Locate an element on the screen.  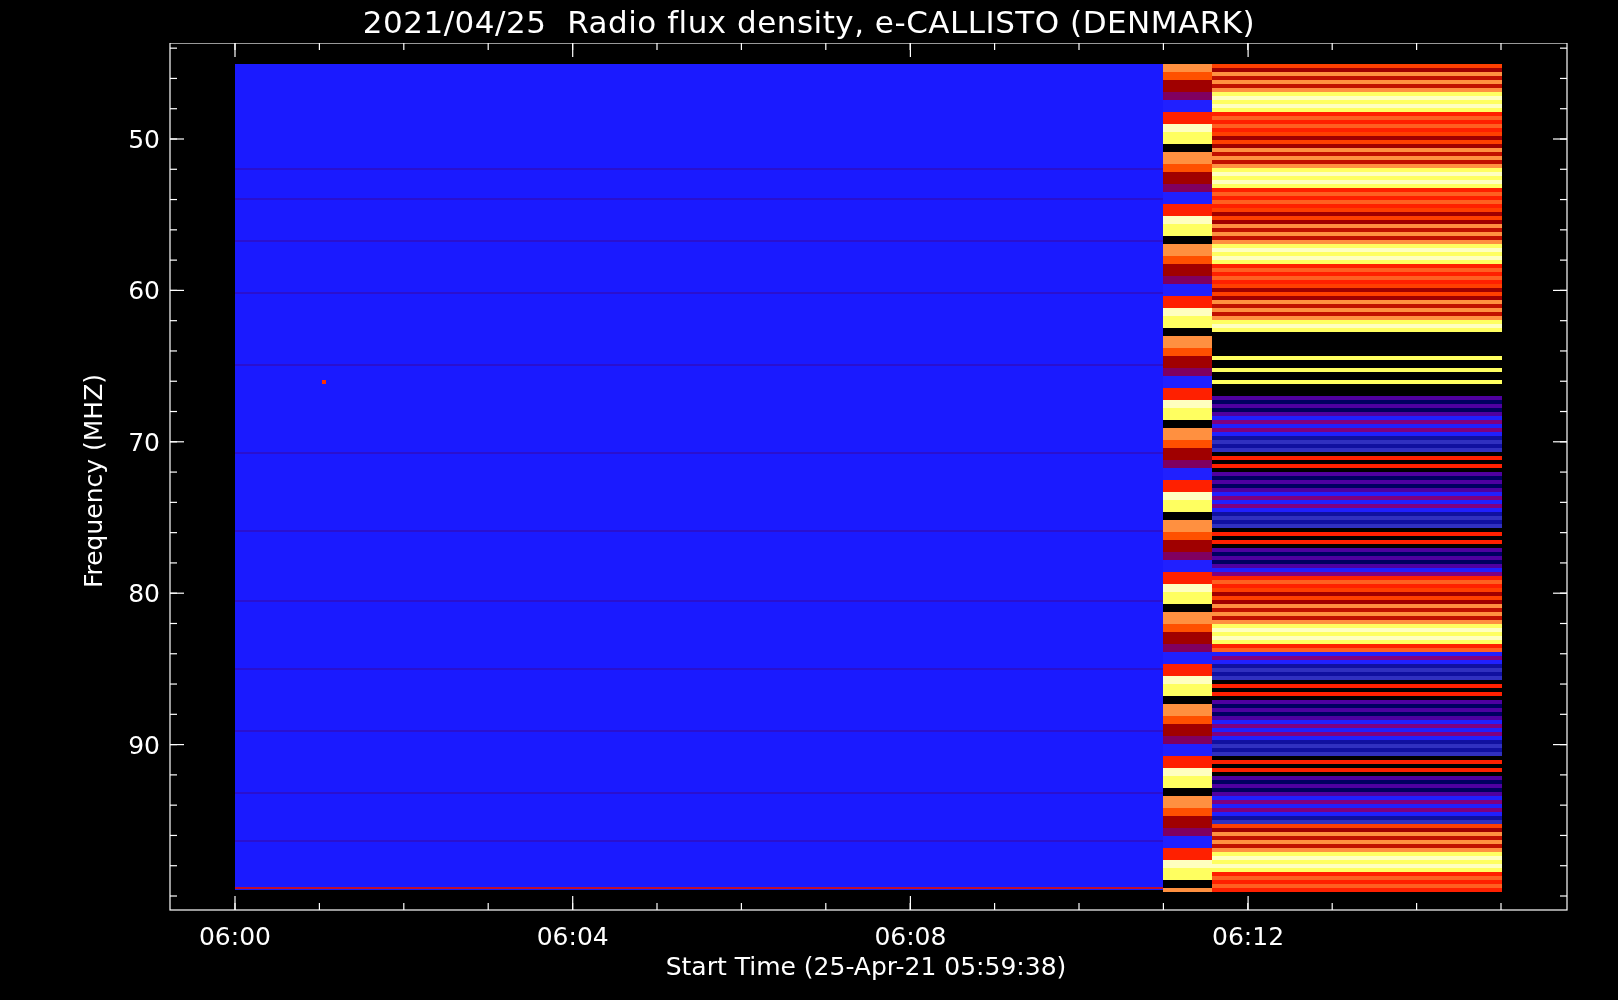
x-tick-label: 06:04 is located at coordinates (572, 936).